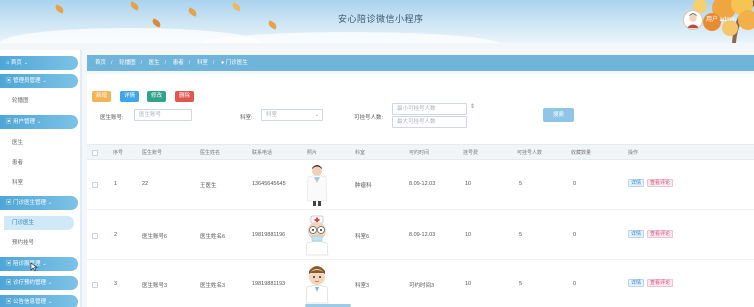  What do you see at coordinates (101, 96) in the screenshot?
I see `add-button: 新增` at bounding box center [101, 96].